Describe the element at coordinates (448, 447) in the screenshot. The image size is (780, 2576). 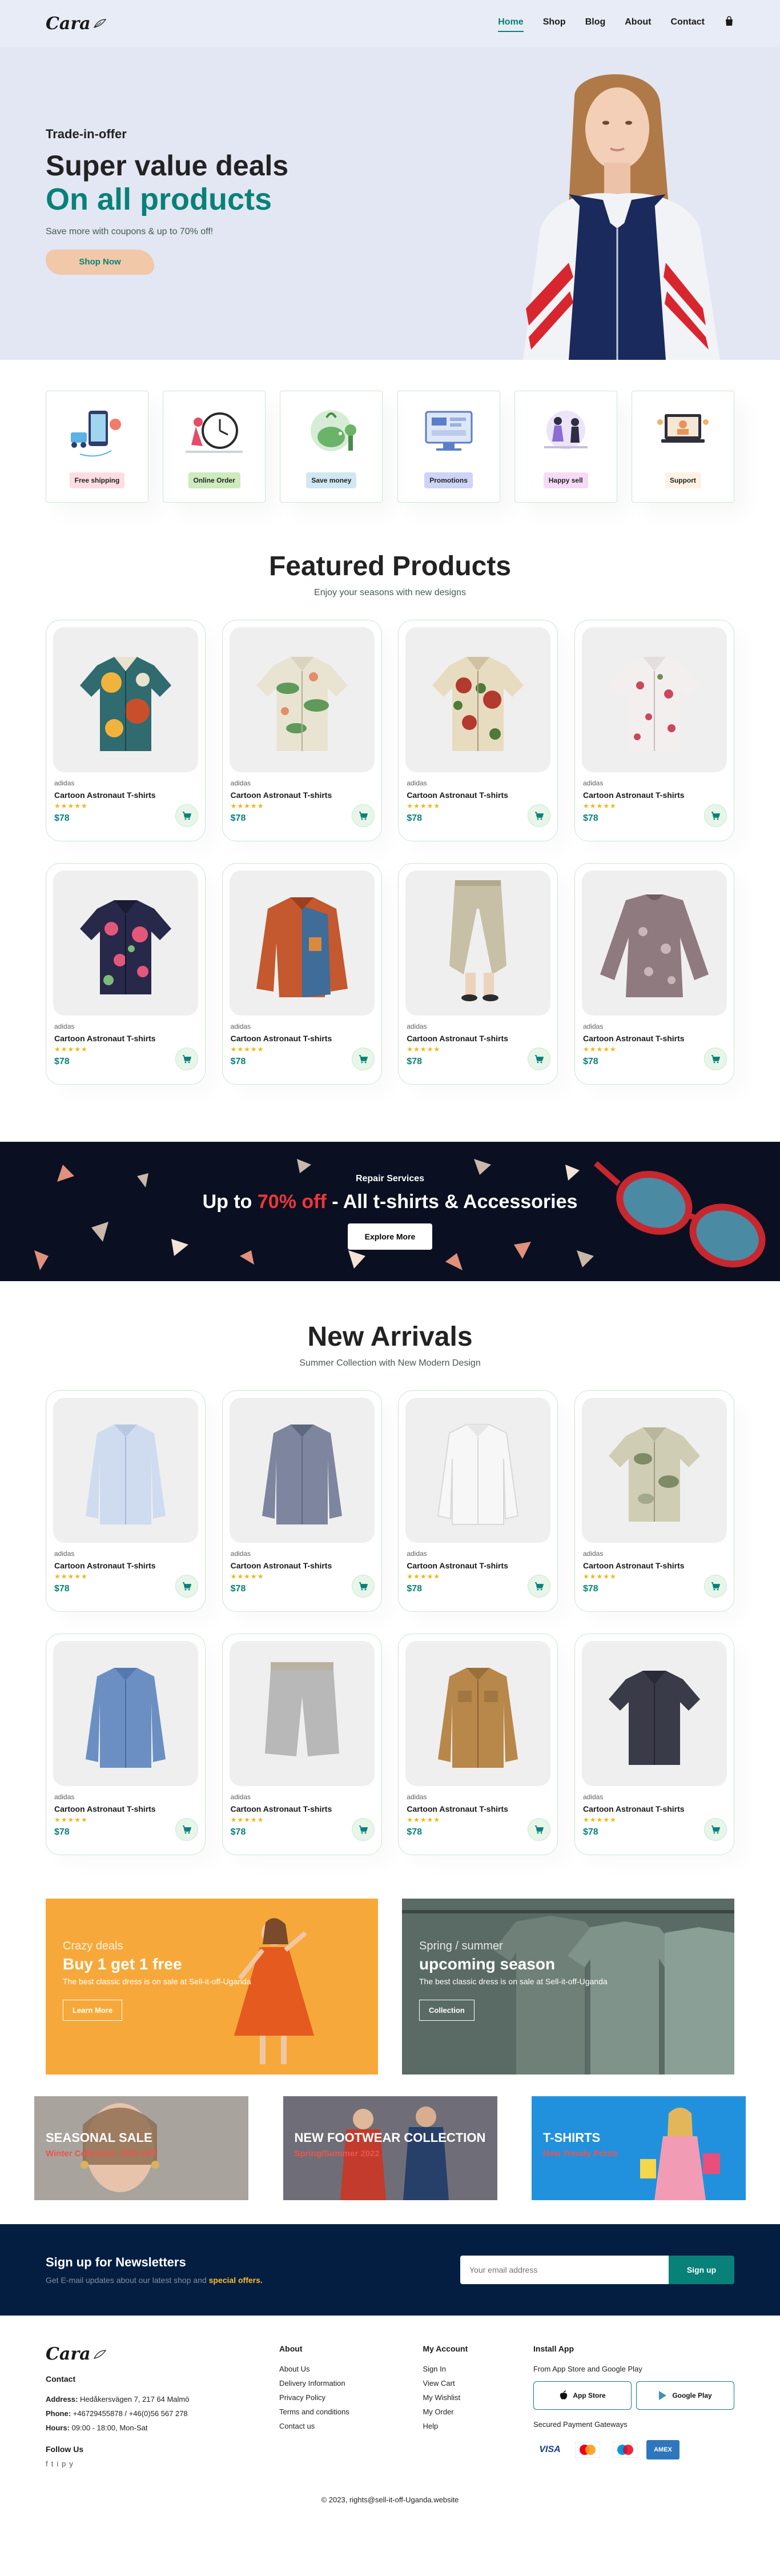
I see `feature-card: Promotions` at that location.